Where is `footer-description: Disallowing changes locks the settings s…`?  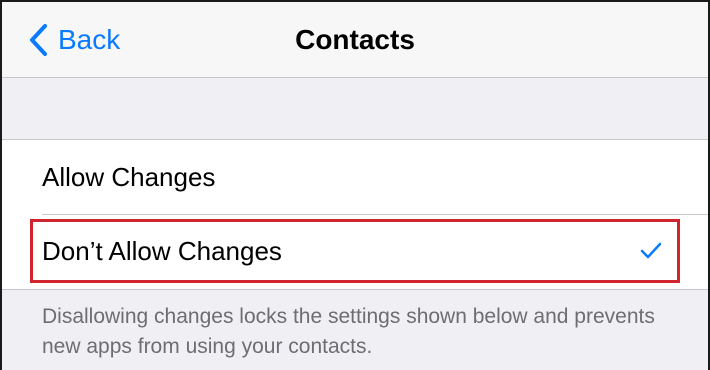
footer-description: Disallowing changes locks the settings s… is located at coordinates (348, 331).